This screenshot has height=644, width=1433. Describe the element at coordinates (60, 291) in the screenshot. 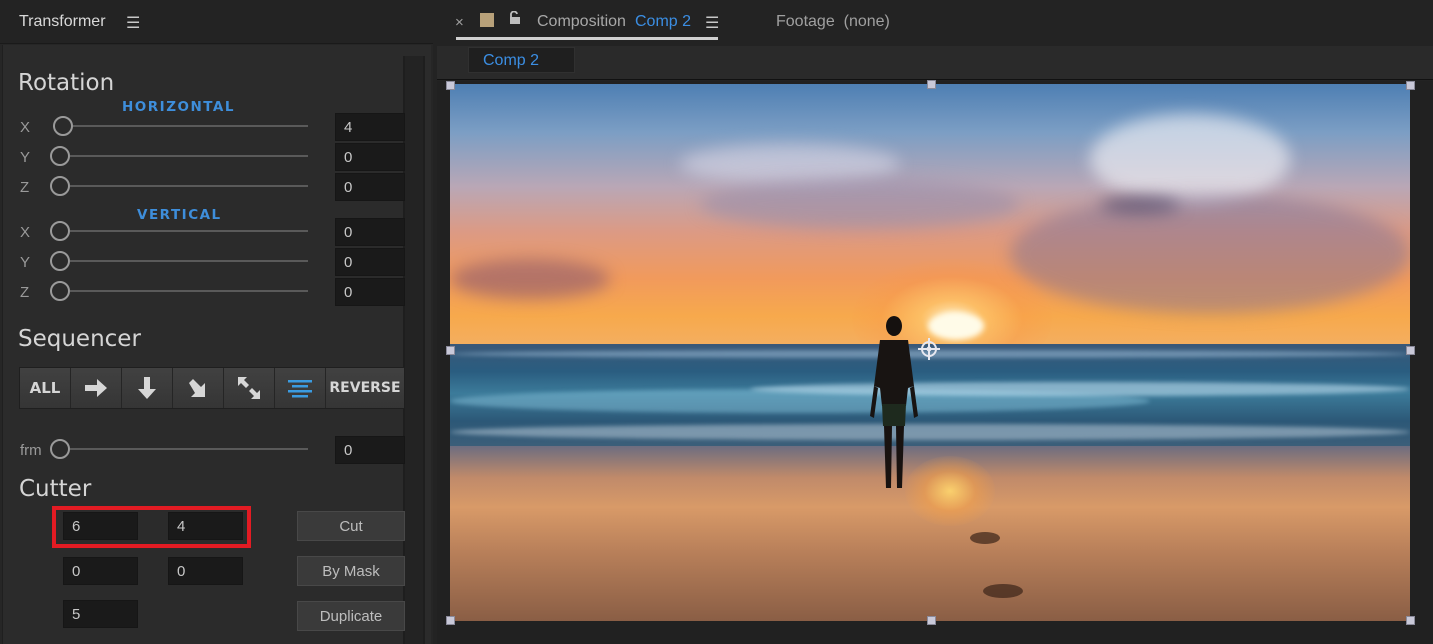

I see `v-z-slider-knob` at that location.